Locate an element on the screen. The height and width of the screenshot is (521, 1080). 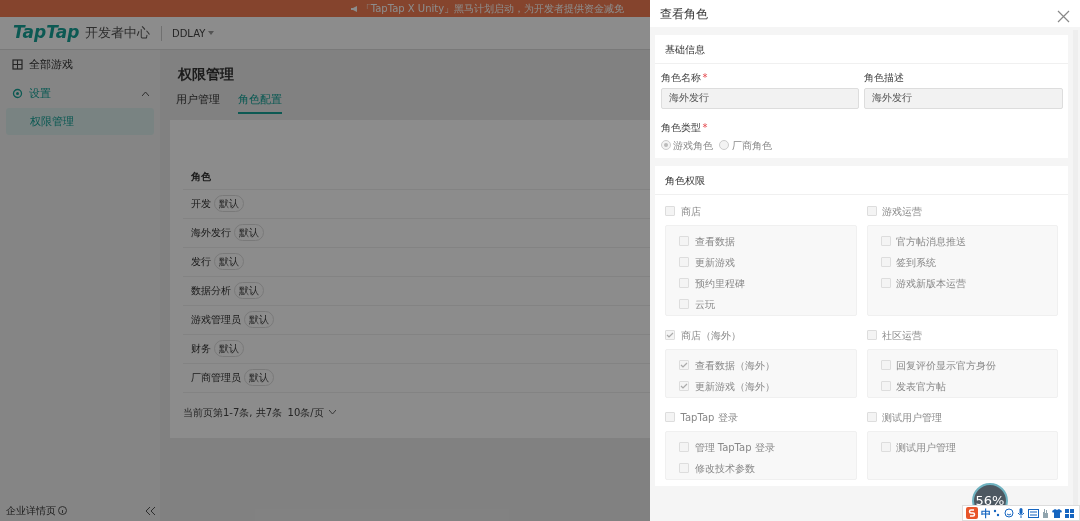
checkbox-label: 社区运营 is located at coordinates (902, 335).